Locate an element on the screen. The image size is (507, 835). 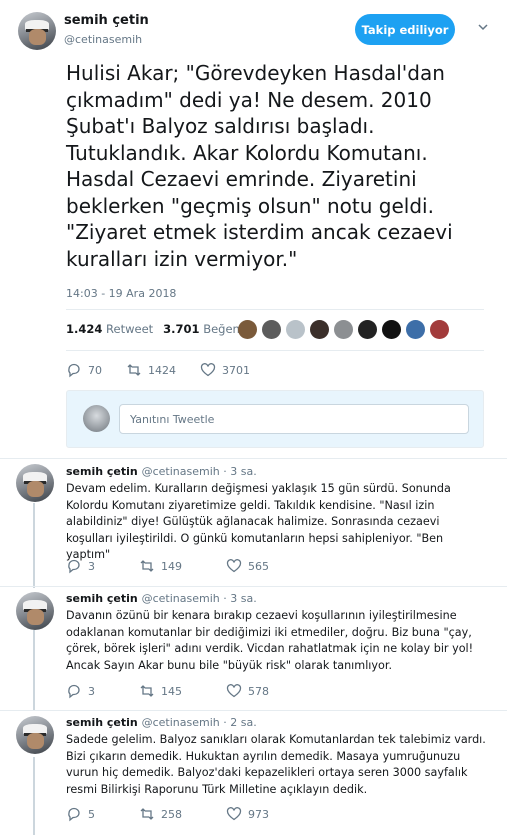
reply-input: Yanıtını Tweetle is located at coordinates (294, 419).